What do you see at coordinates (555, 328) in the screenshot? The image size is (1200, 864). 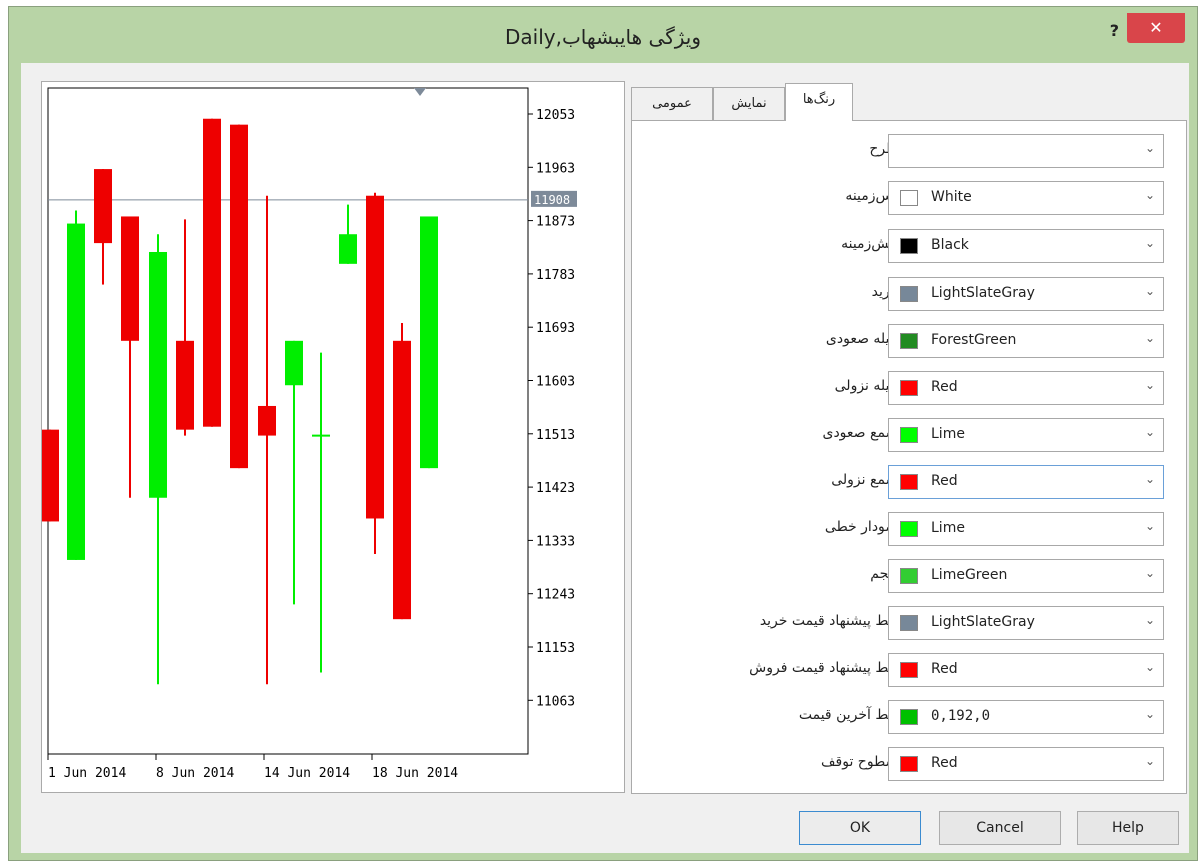 I see `price-tick-label: 11693` at bounding box center [555, 328].